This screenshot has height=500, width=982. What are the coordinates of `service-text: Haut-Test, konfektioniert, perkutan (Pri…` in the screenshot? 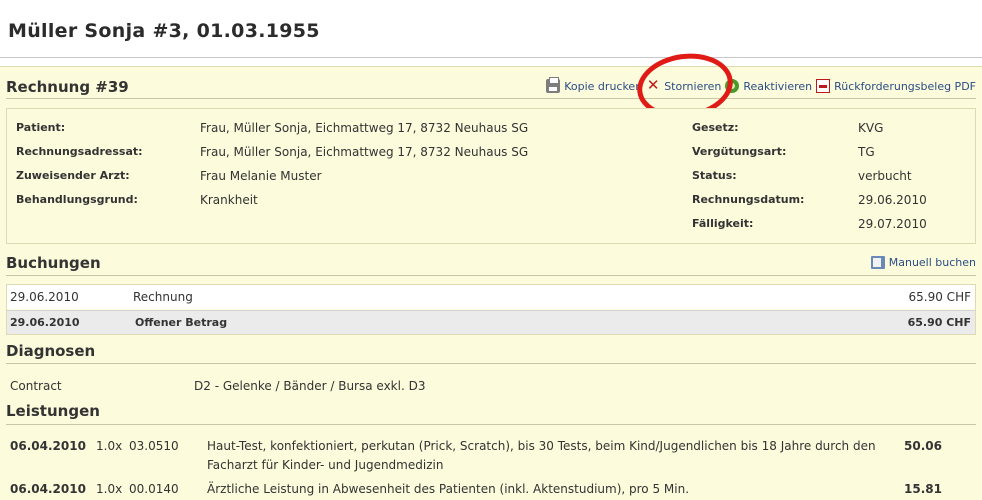 It's located at (541, 446).